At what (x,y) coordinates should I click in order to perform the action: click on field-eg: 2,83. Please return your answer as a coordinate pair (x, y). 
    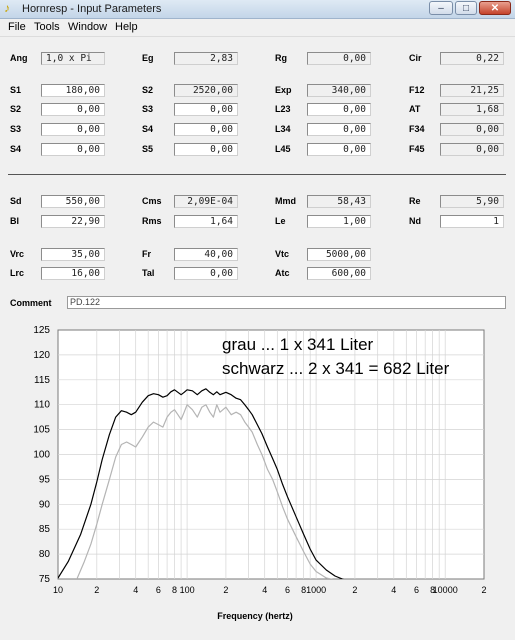
    Looking at the image, I should click on (206, 58).